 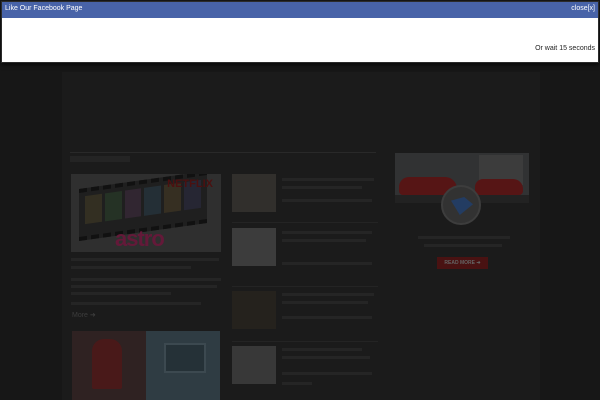 I want to click on wait-countdown-text: Or wait 15 seconds, so click(x=565, y=48).